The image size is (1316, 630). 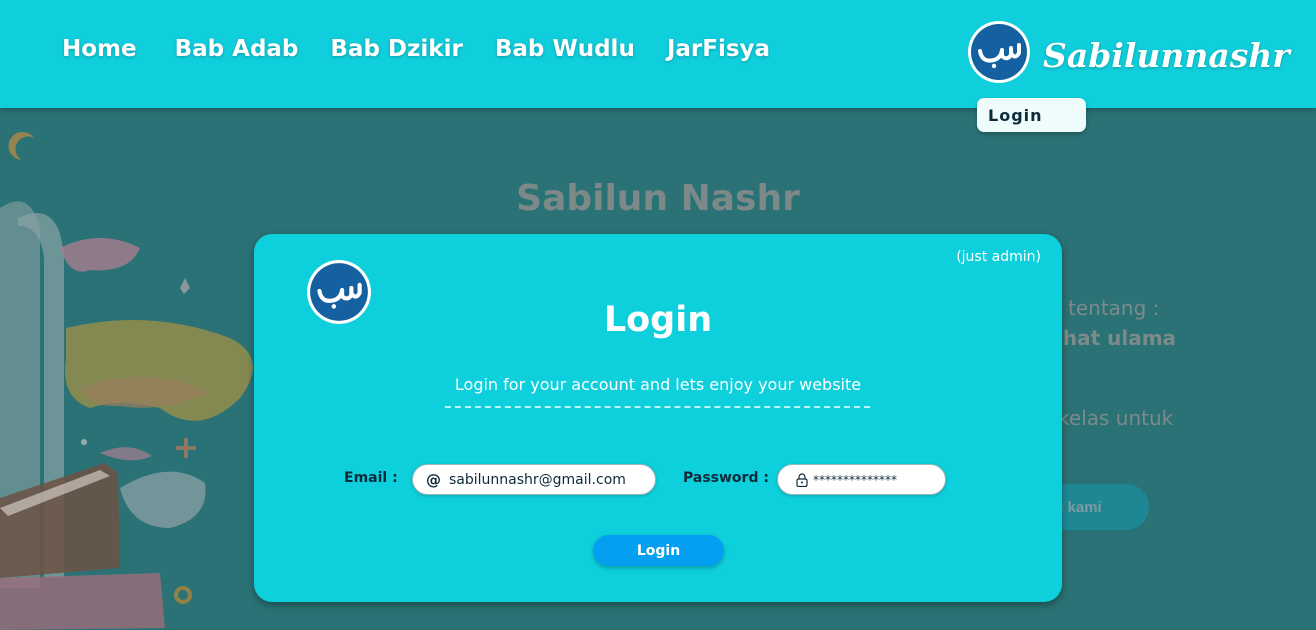 I want to click on email-field: @, so click(x=534, y=479).